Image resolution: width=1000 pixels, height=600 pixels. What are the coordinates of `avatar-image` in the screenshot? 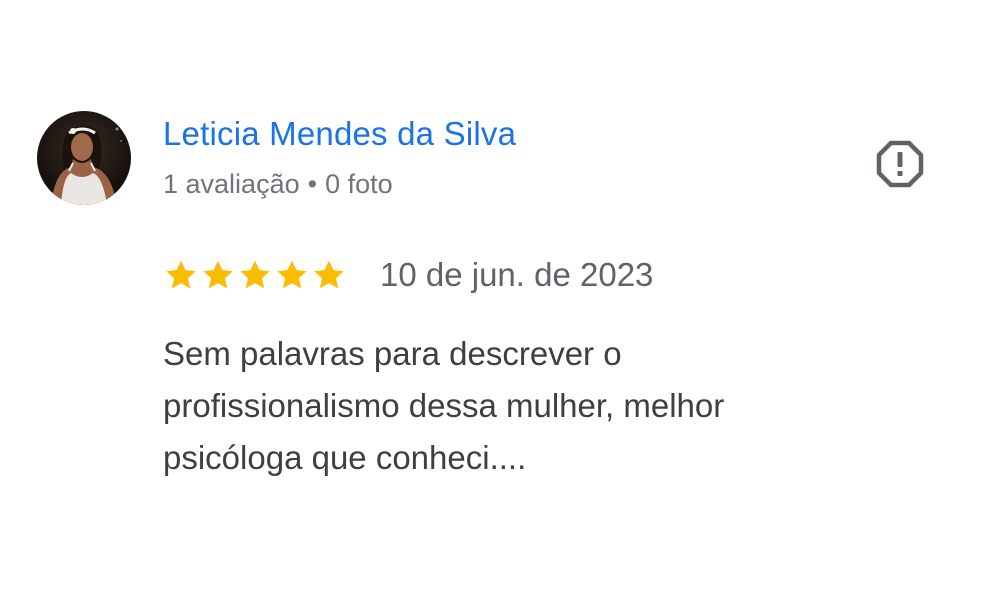 It's located at (84, 158).